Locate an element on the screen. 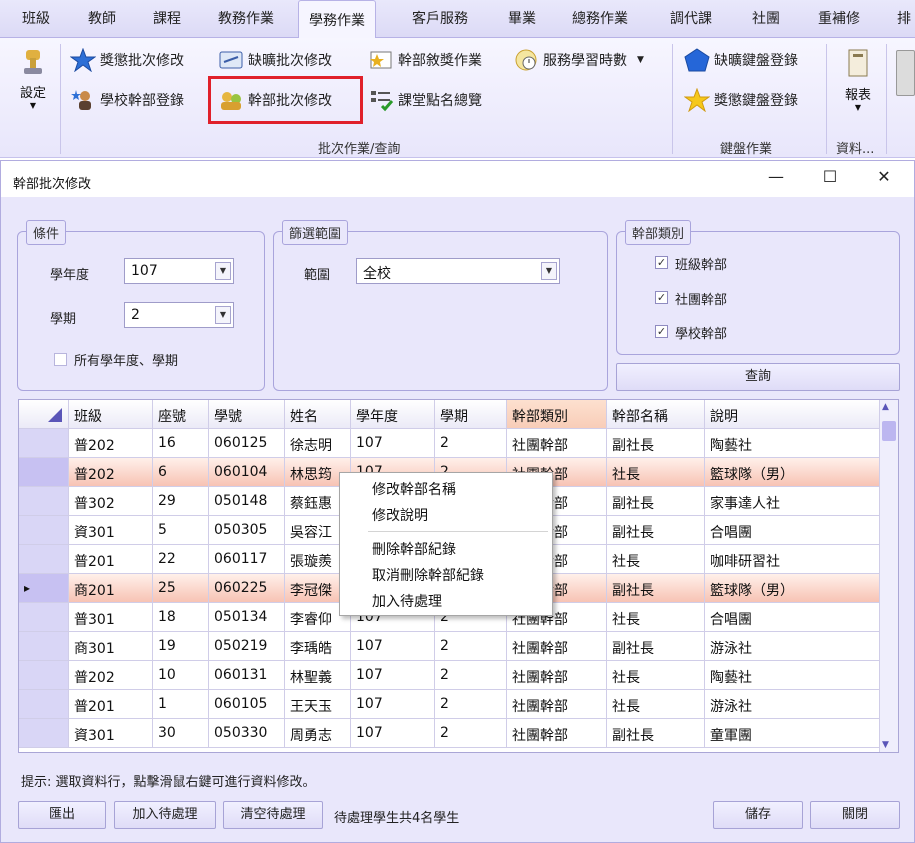 This screenshot has height=843, width=915. school-cadre-checkbox: ✓ is located at coordinates (661, 331).